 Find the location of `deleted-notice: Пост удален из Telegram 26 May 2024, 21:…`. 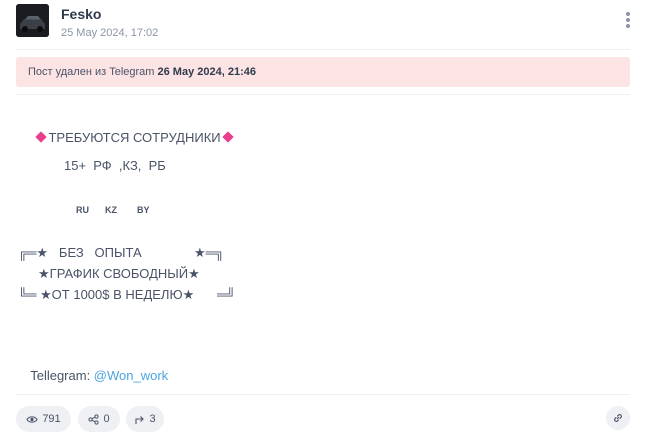

deleted-notice: Пост удален из Telegram 26 May 2024, 21:… is located at coordinates (323, 72).